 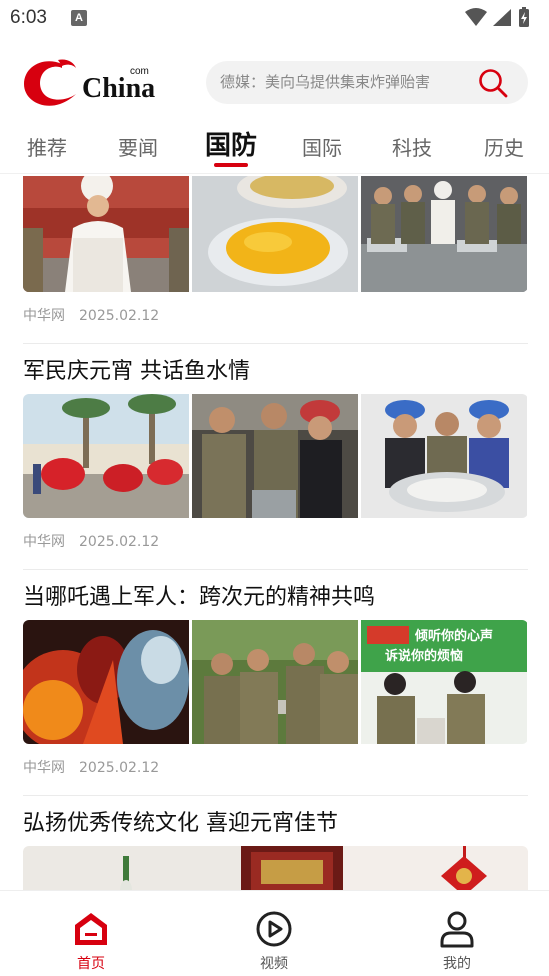 What do you see at coordinates (132, 868) in the screenshot?
I see `thumbnail-festival-room` at bounding box center [132, 868].